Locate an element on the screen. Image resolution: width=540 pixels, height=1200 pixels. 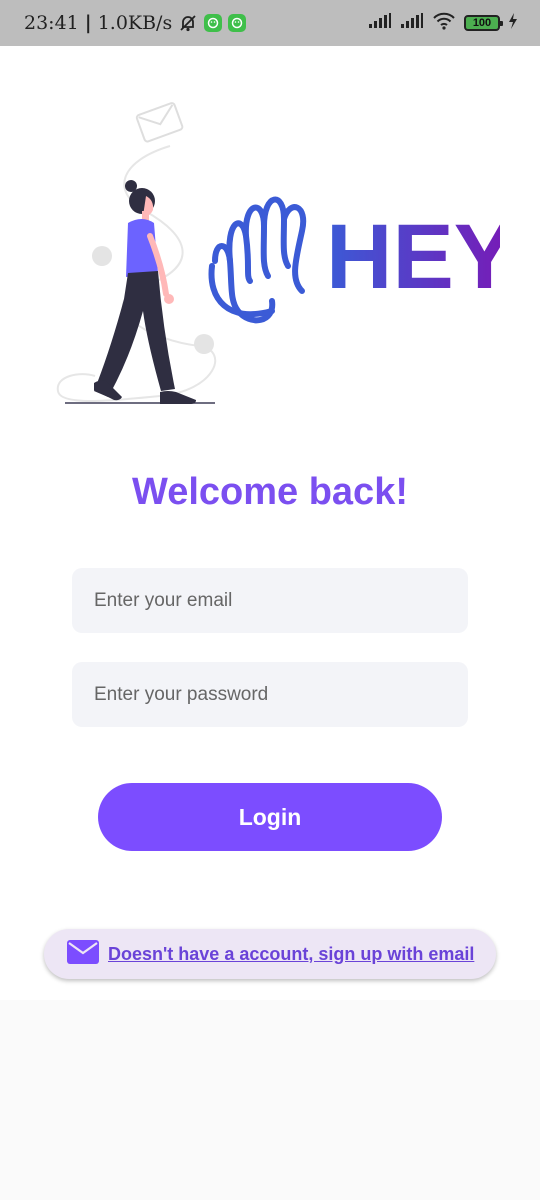
password-field-container is located at coordinates (270, 694).